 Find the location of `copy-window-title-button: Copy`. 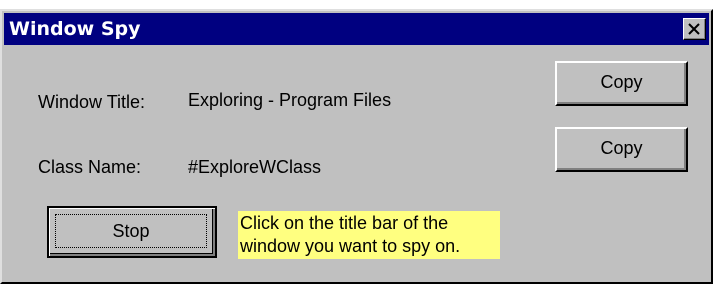

copy-window-title-button: Copy is located at coordinates (621, 83).